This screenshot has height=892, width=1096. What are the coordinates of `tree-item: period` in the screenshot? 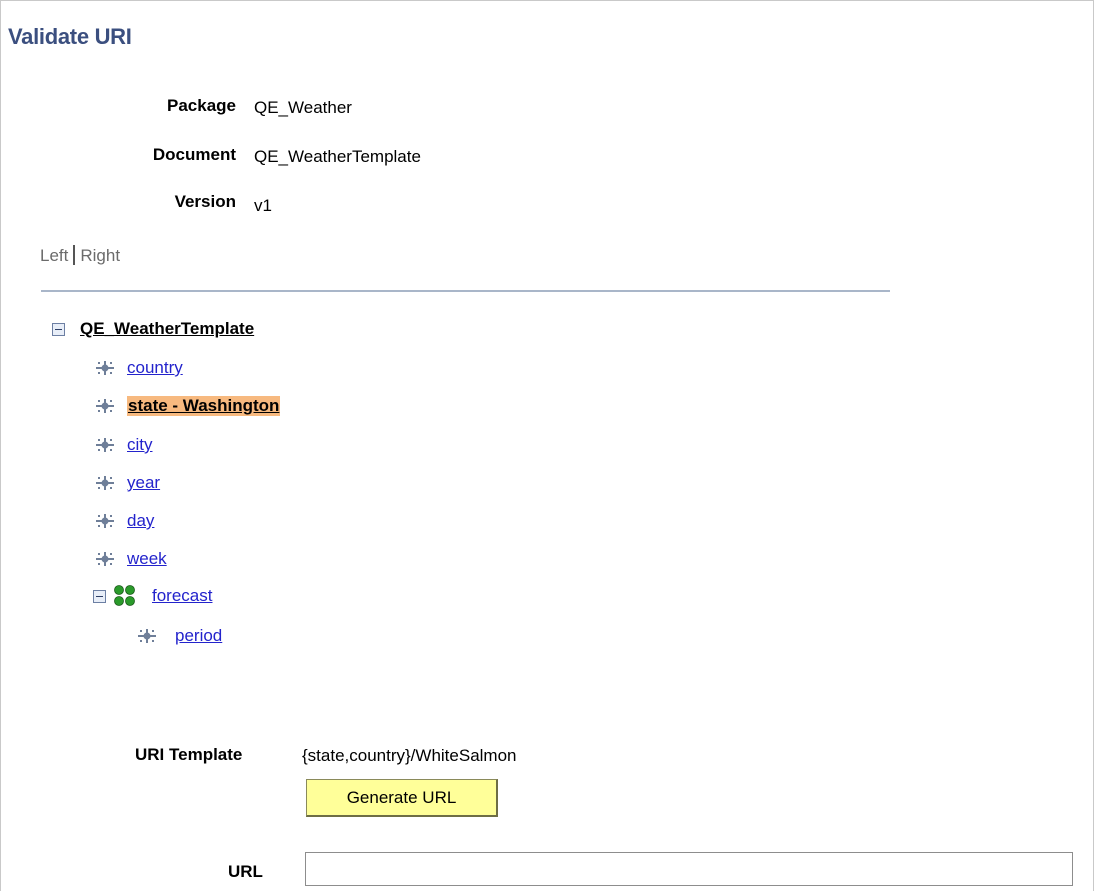 It's located at (179, 636).